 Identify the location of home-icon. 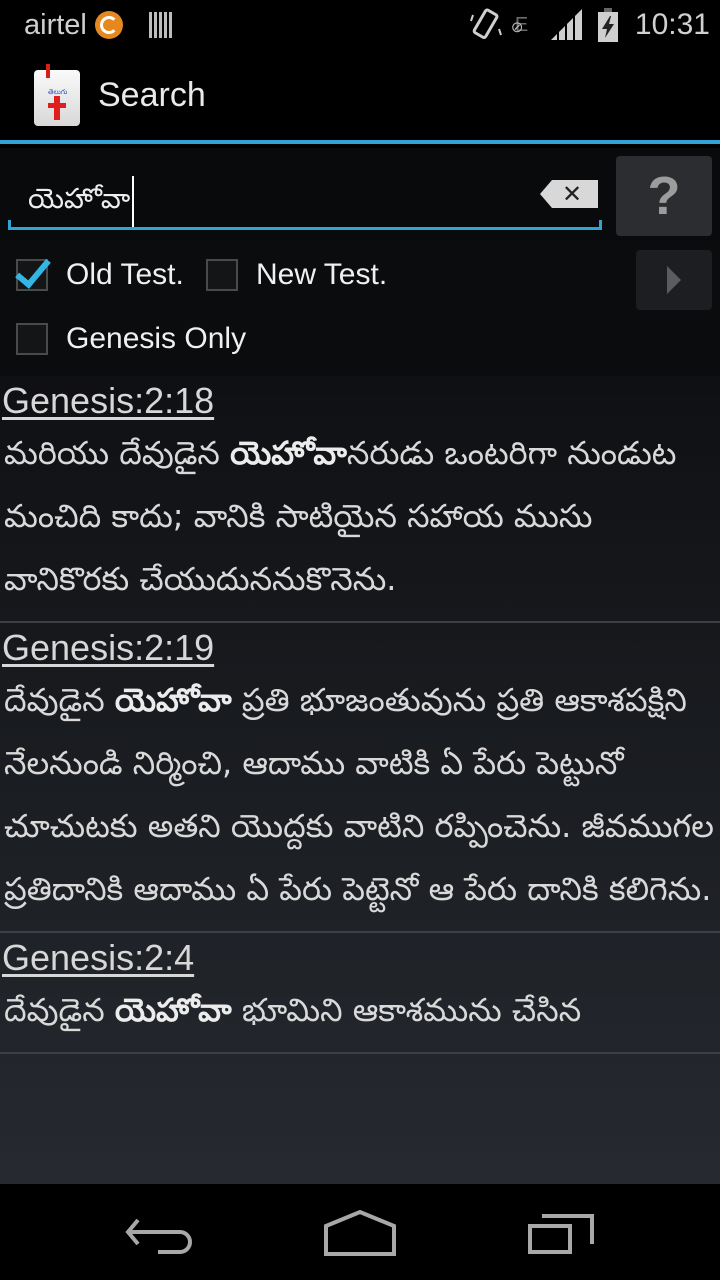
(360, 1235).